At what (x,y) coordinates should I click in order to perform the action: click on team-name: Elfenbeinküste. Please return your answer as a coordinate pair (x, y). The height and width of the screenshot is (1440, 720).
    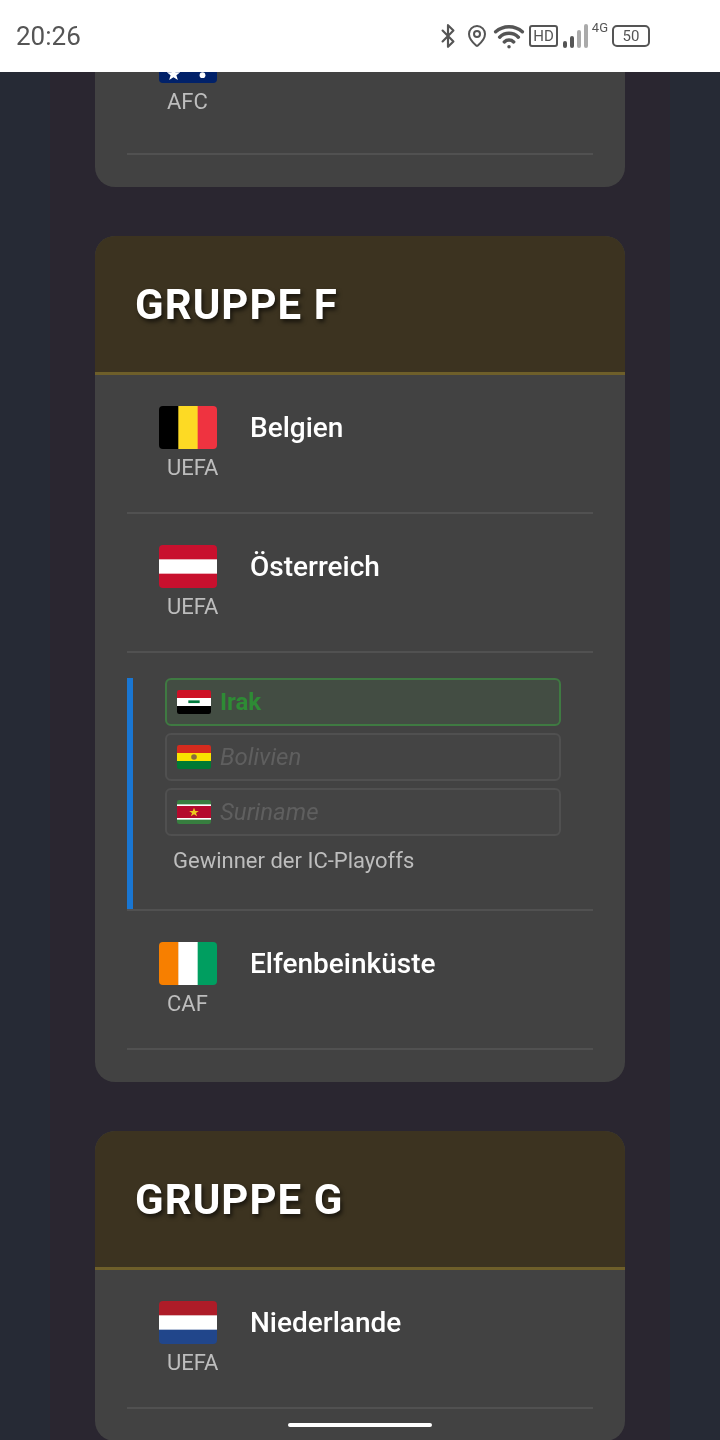
    Looking at the image, I should click on (343, 963).